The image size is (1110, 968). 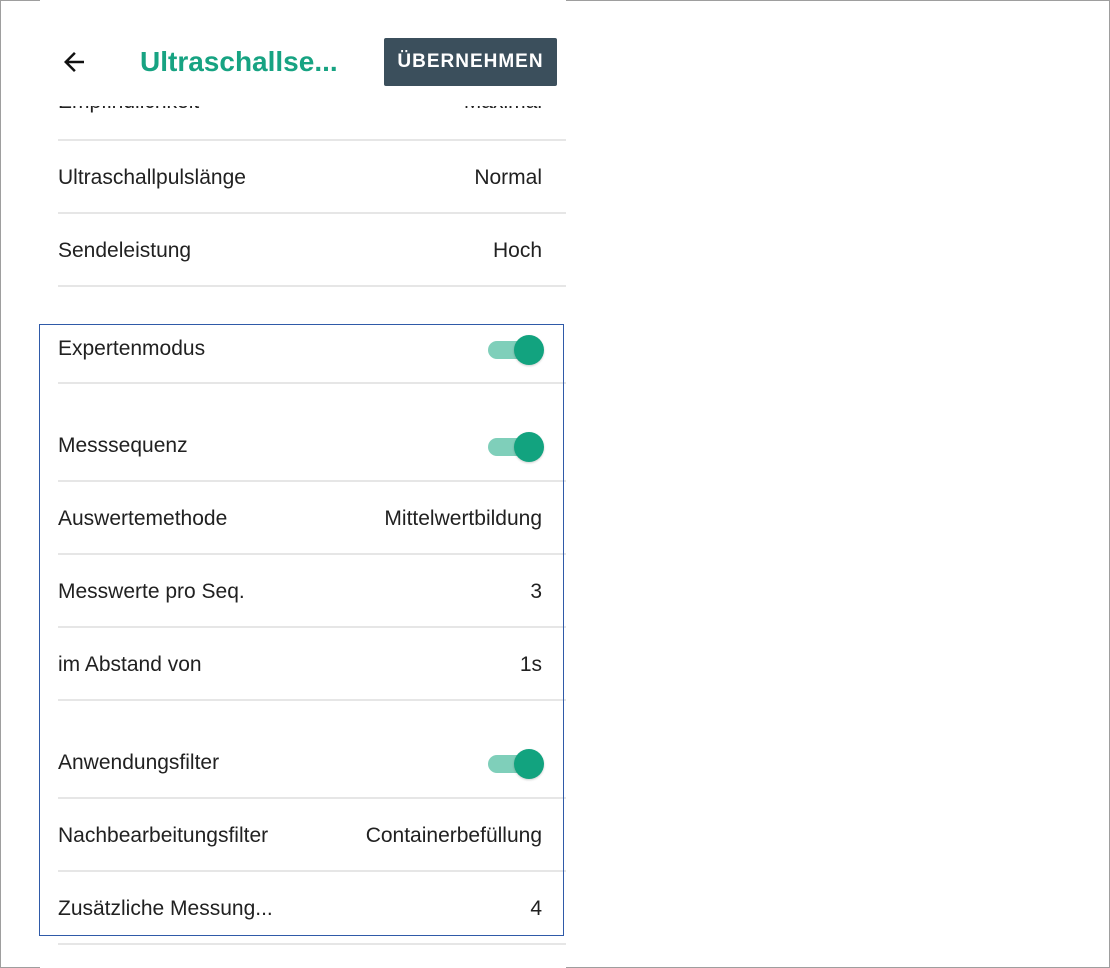 What do you see at coordinates (132, 348) in the screenshot?
I see `setting-label: Expertenmodus` at bounding box center [132, 348].